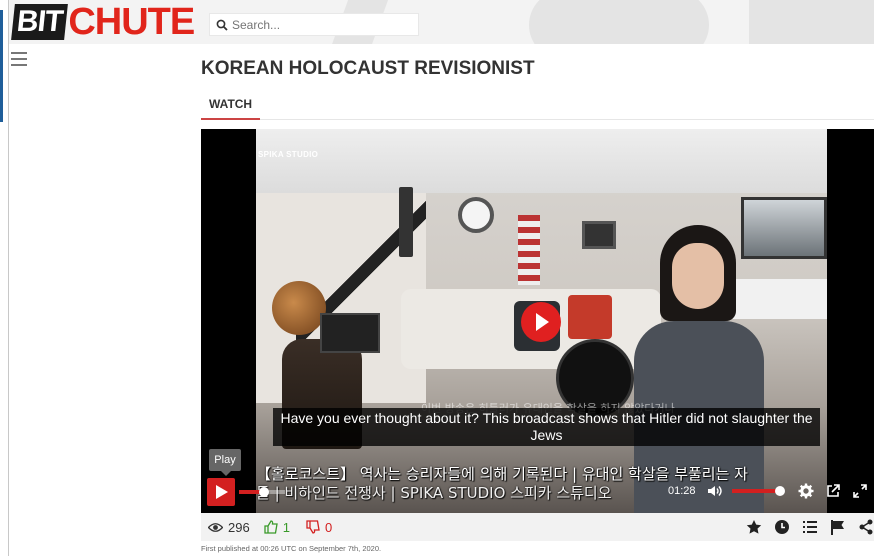 The height and width of the screenshot is (556, 874). What do you see at coordinates (441, 22) in the screenshot?
I see `top-bar: BIT CHUTE` at bounding box center [441, 22].